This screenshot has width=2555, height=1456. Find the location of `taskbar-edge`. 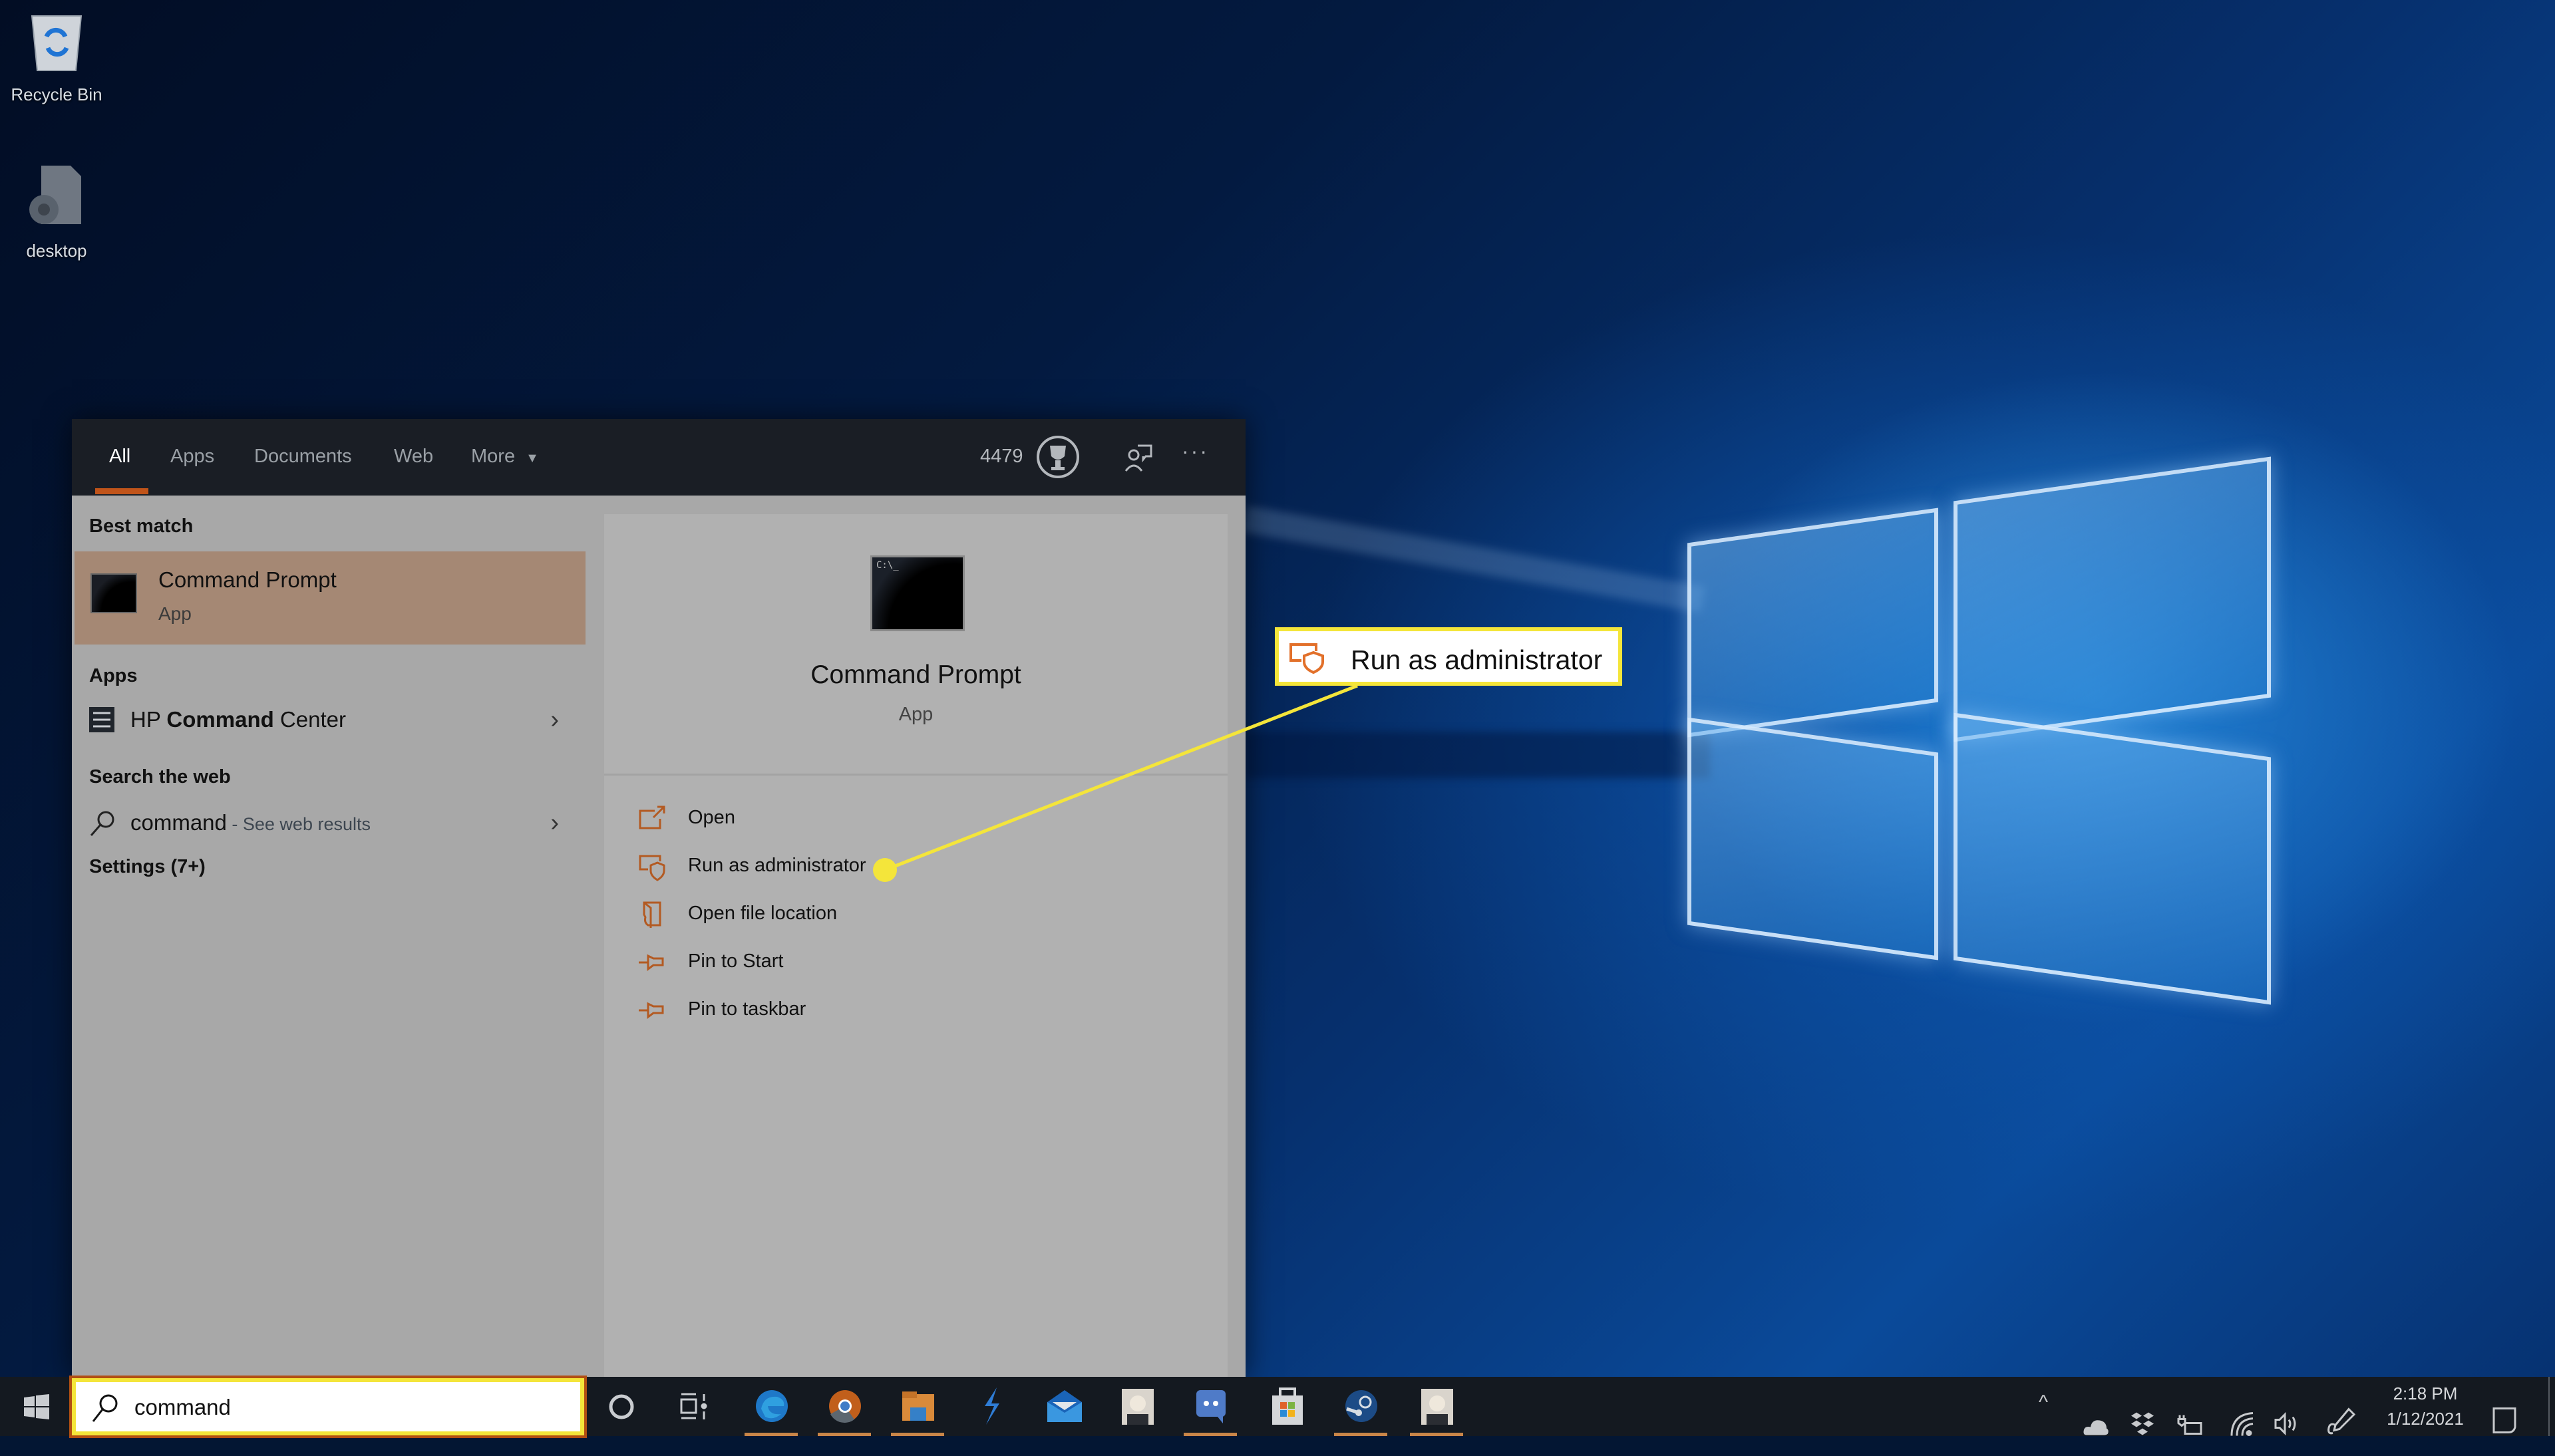

taskbar-edge is located at coordinates (771, 1406).